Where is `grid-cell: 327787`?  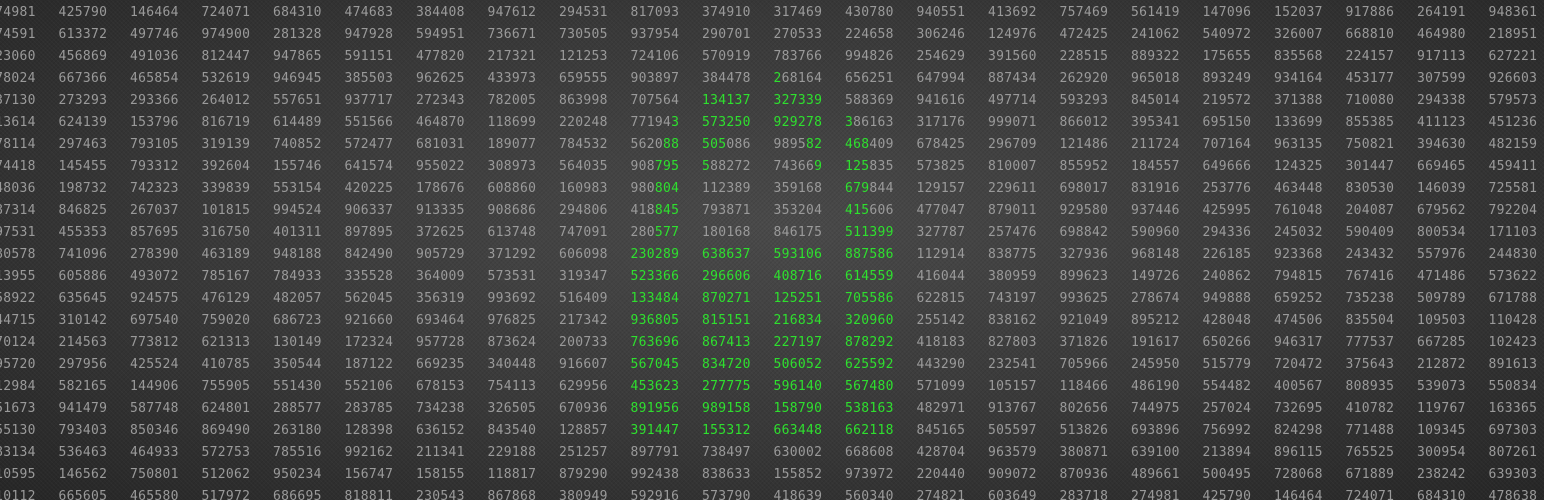
grid-cell: 327787 is located at coordinates (941, 232).